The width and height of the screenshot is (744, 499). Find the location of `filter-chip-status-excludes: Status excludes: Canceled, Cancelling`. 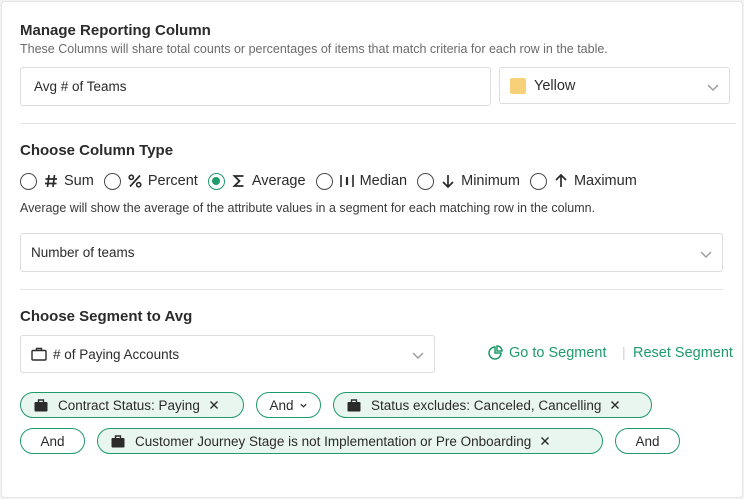

filter-chip-status-excludes: Status excludes: Canceled, Cancelling is located at coordinates (492, 405).